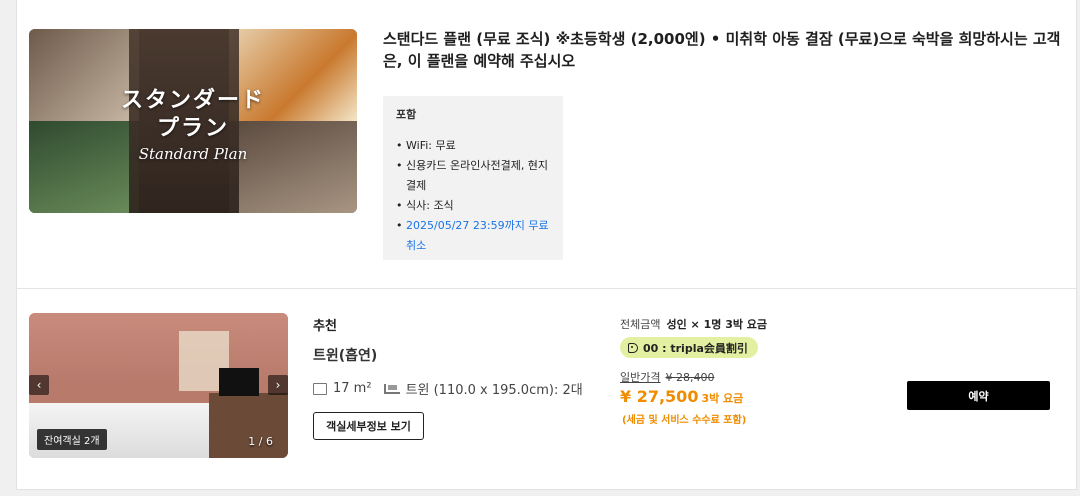  I want to click on regular-price-value: ¥ 28,400, so click(690, 377).